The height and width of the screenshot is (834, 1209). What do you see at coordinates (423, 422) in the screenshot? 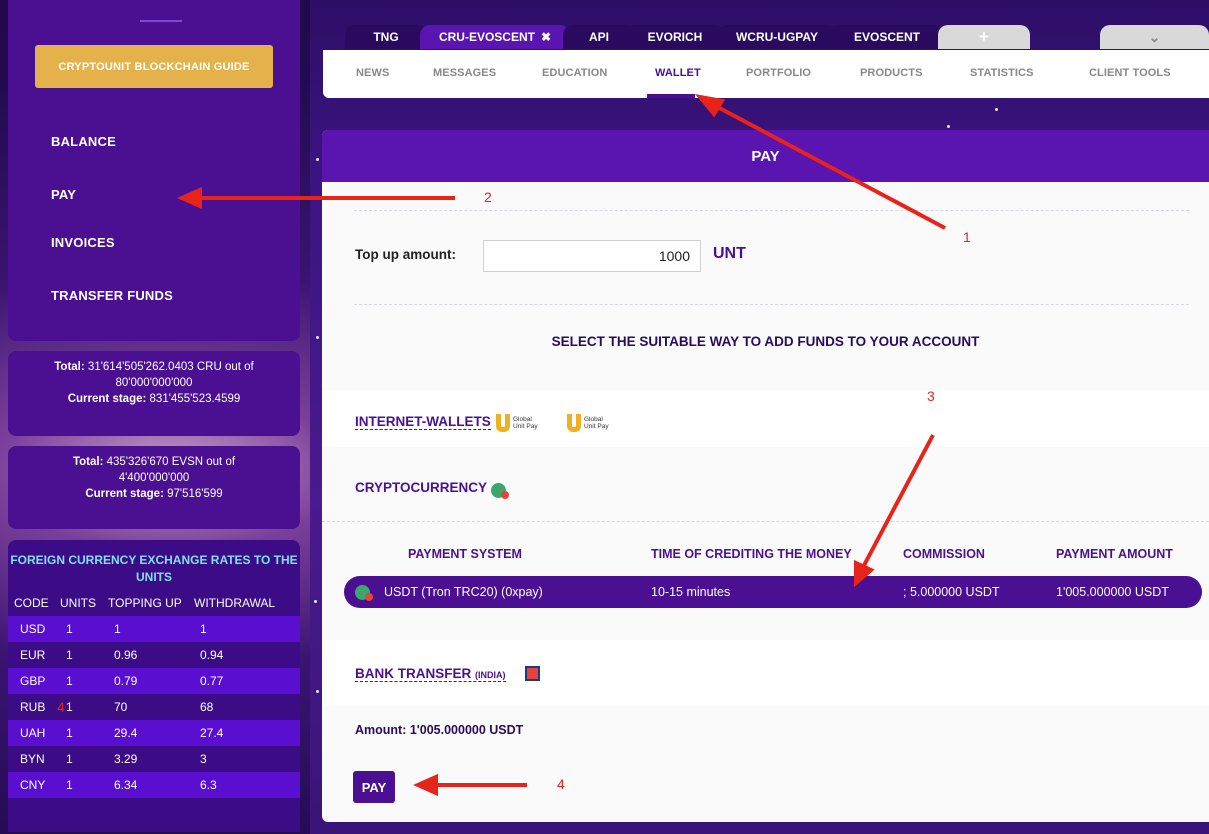
I see `internet-wallets-link: INTERNET-WALLETS` at bounding box center [423, 422].